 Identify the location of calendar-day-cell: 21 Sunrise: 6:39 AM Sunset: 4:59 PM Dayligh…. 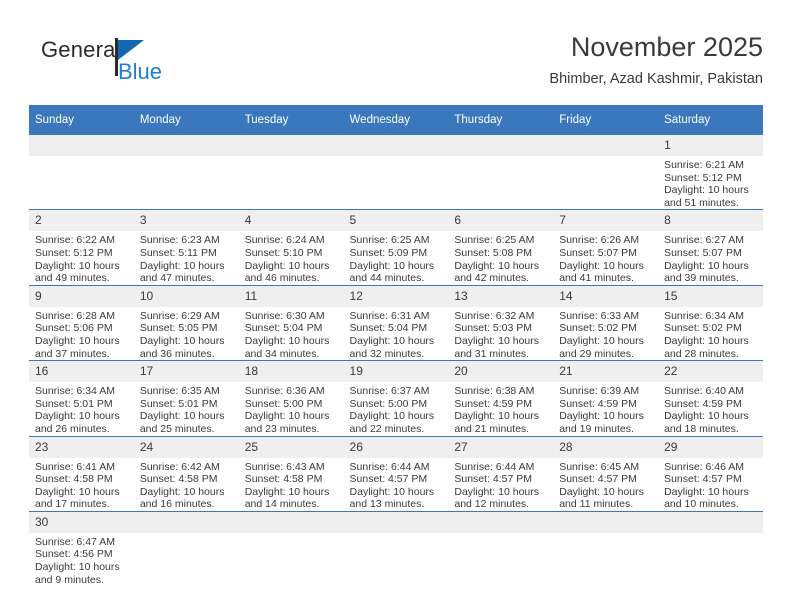
(606, 398).